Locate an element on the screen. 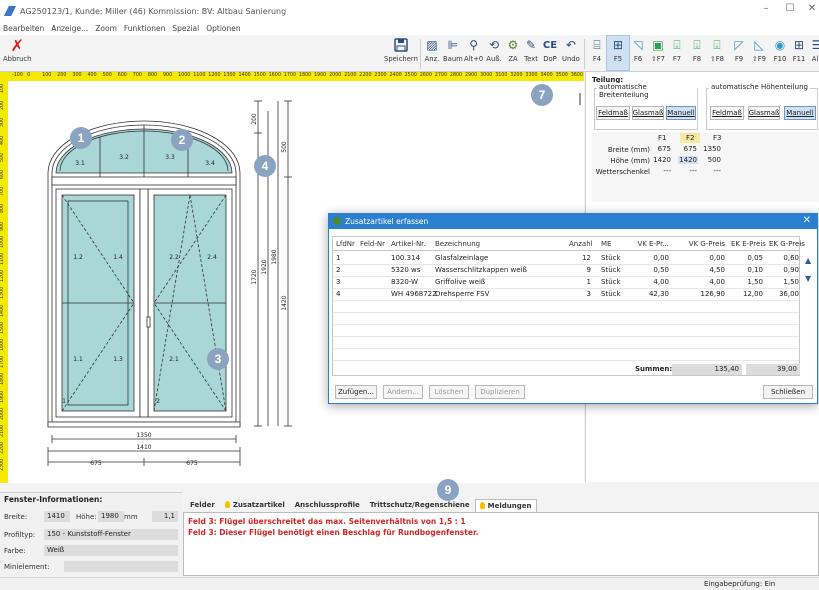 The image size is (819, 590). f8-button: ⍗ F8 is located at coordinates (697, 50).